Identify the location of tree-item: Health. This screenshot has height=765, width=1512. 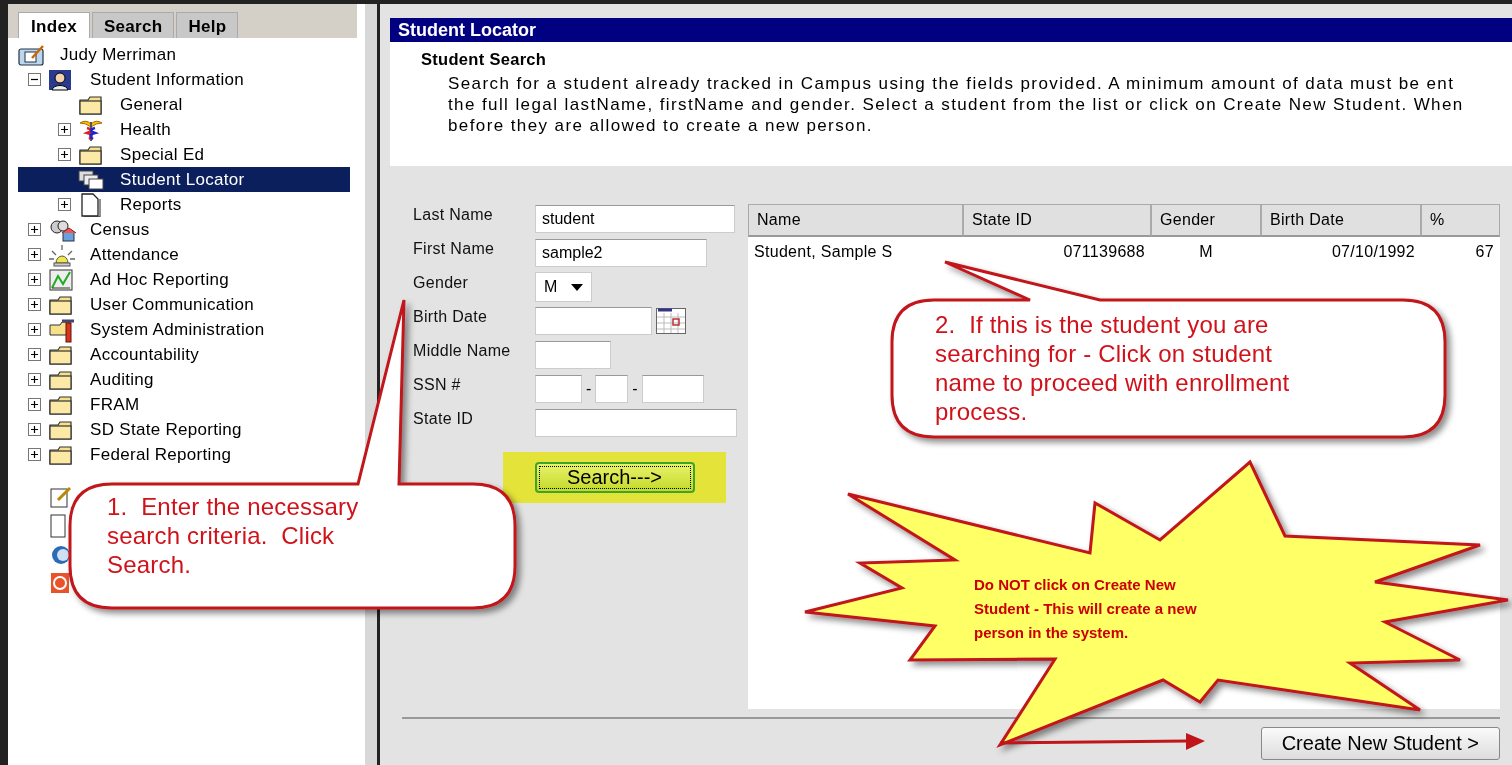
(184, 129).